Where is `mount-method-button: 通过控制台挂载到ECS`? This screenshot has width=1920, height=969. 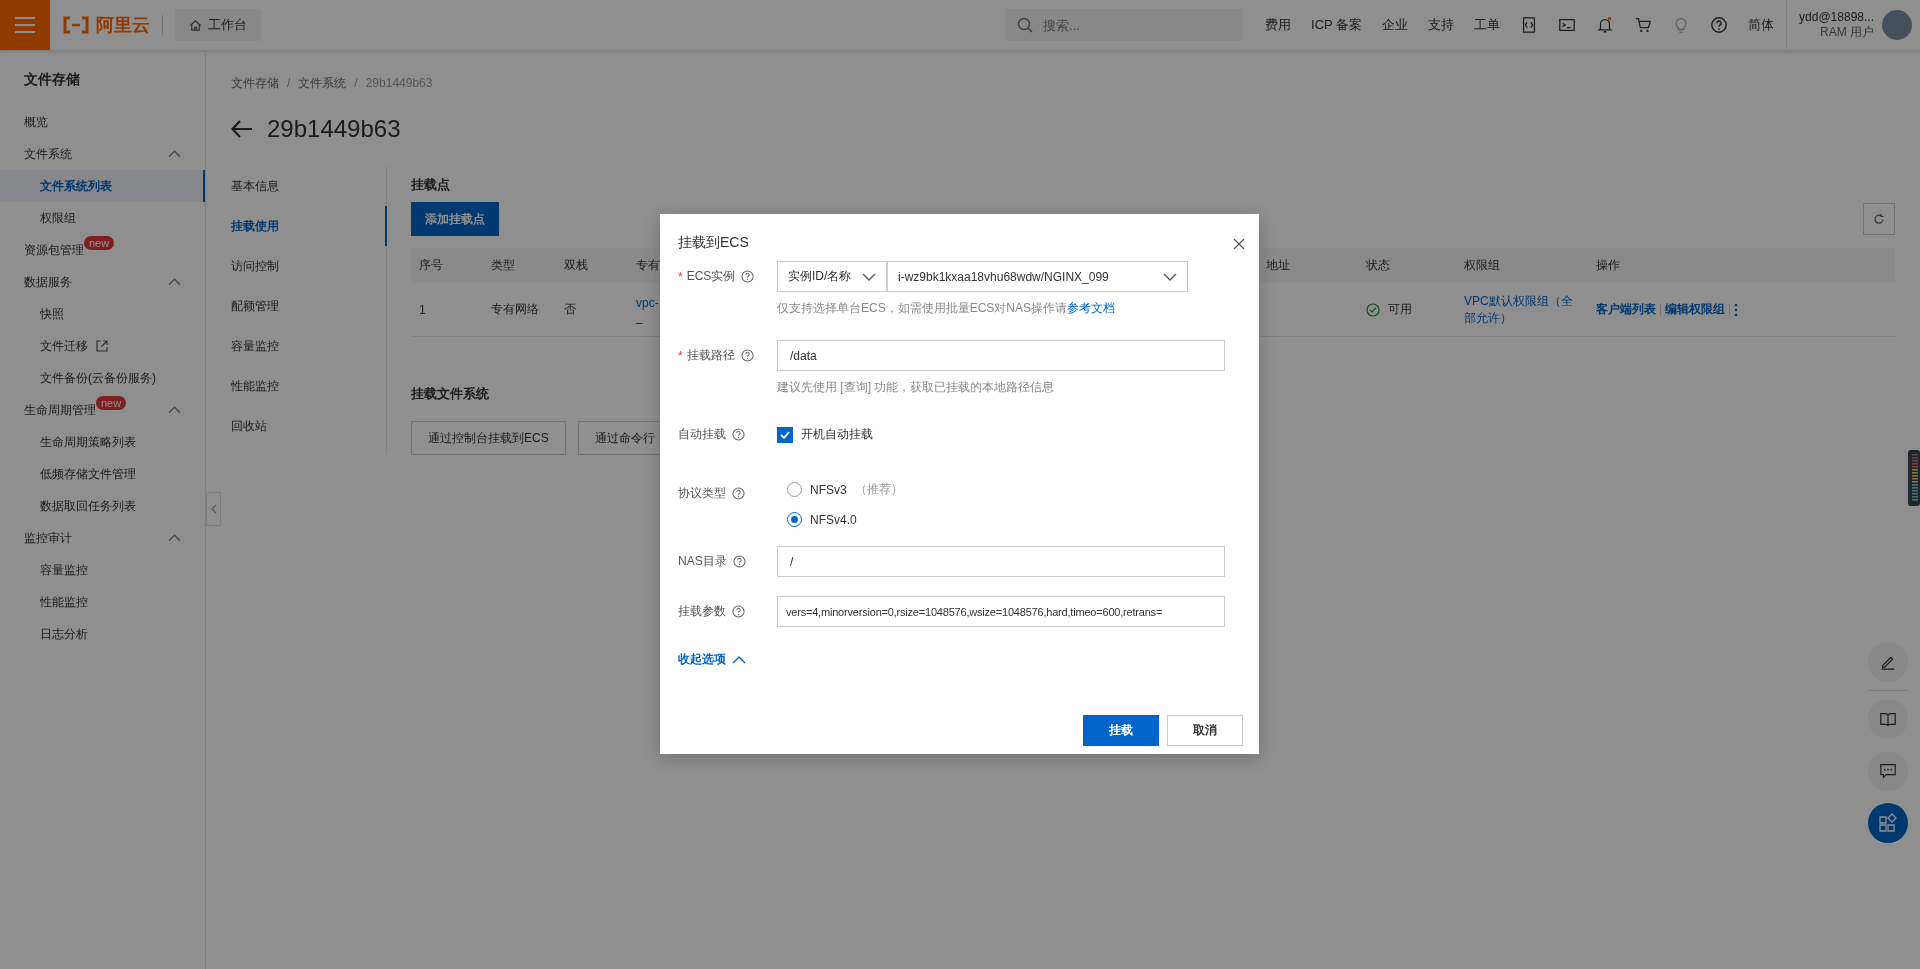
mount-method-button: 通过控制台挂载到ECS is located at coordinates (488, 438).